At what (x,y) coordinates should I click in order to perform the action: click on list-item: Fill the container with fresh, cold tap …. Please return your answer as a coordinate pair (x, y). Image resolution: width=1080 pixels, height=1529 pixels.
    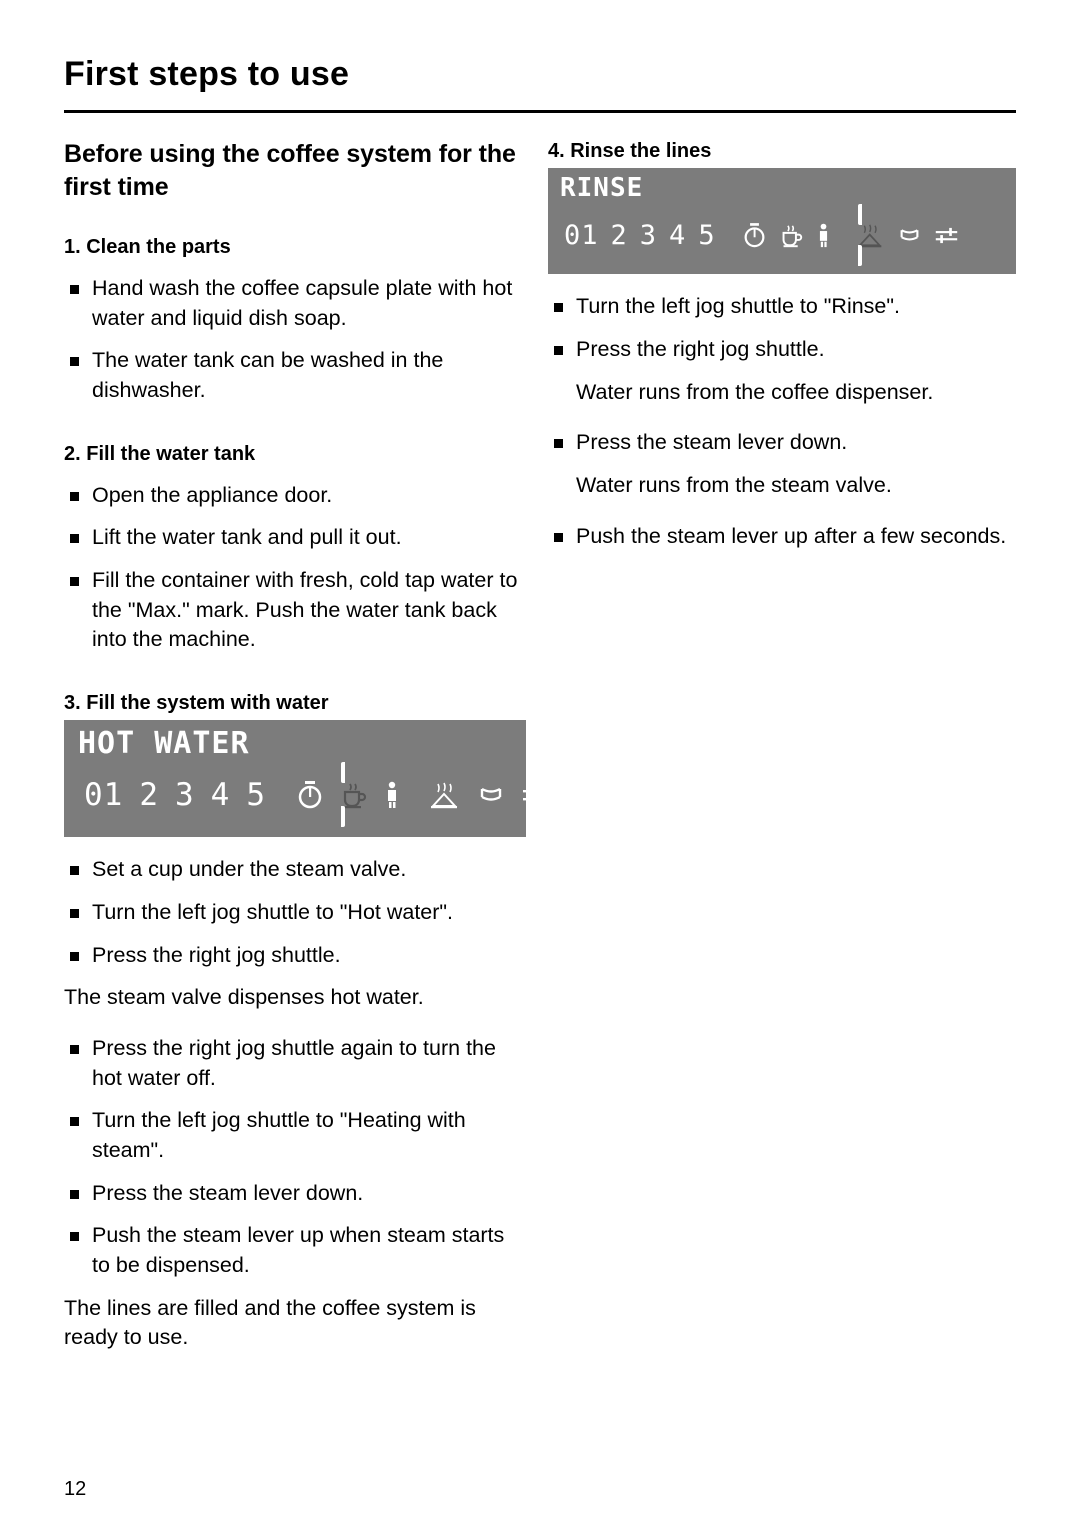
    Looking at the image, I should click on (295, 610).